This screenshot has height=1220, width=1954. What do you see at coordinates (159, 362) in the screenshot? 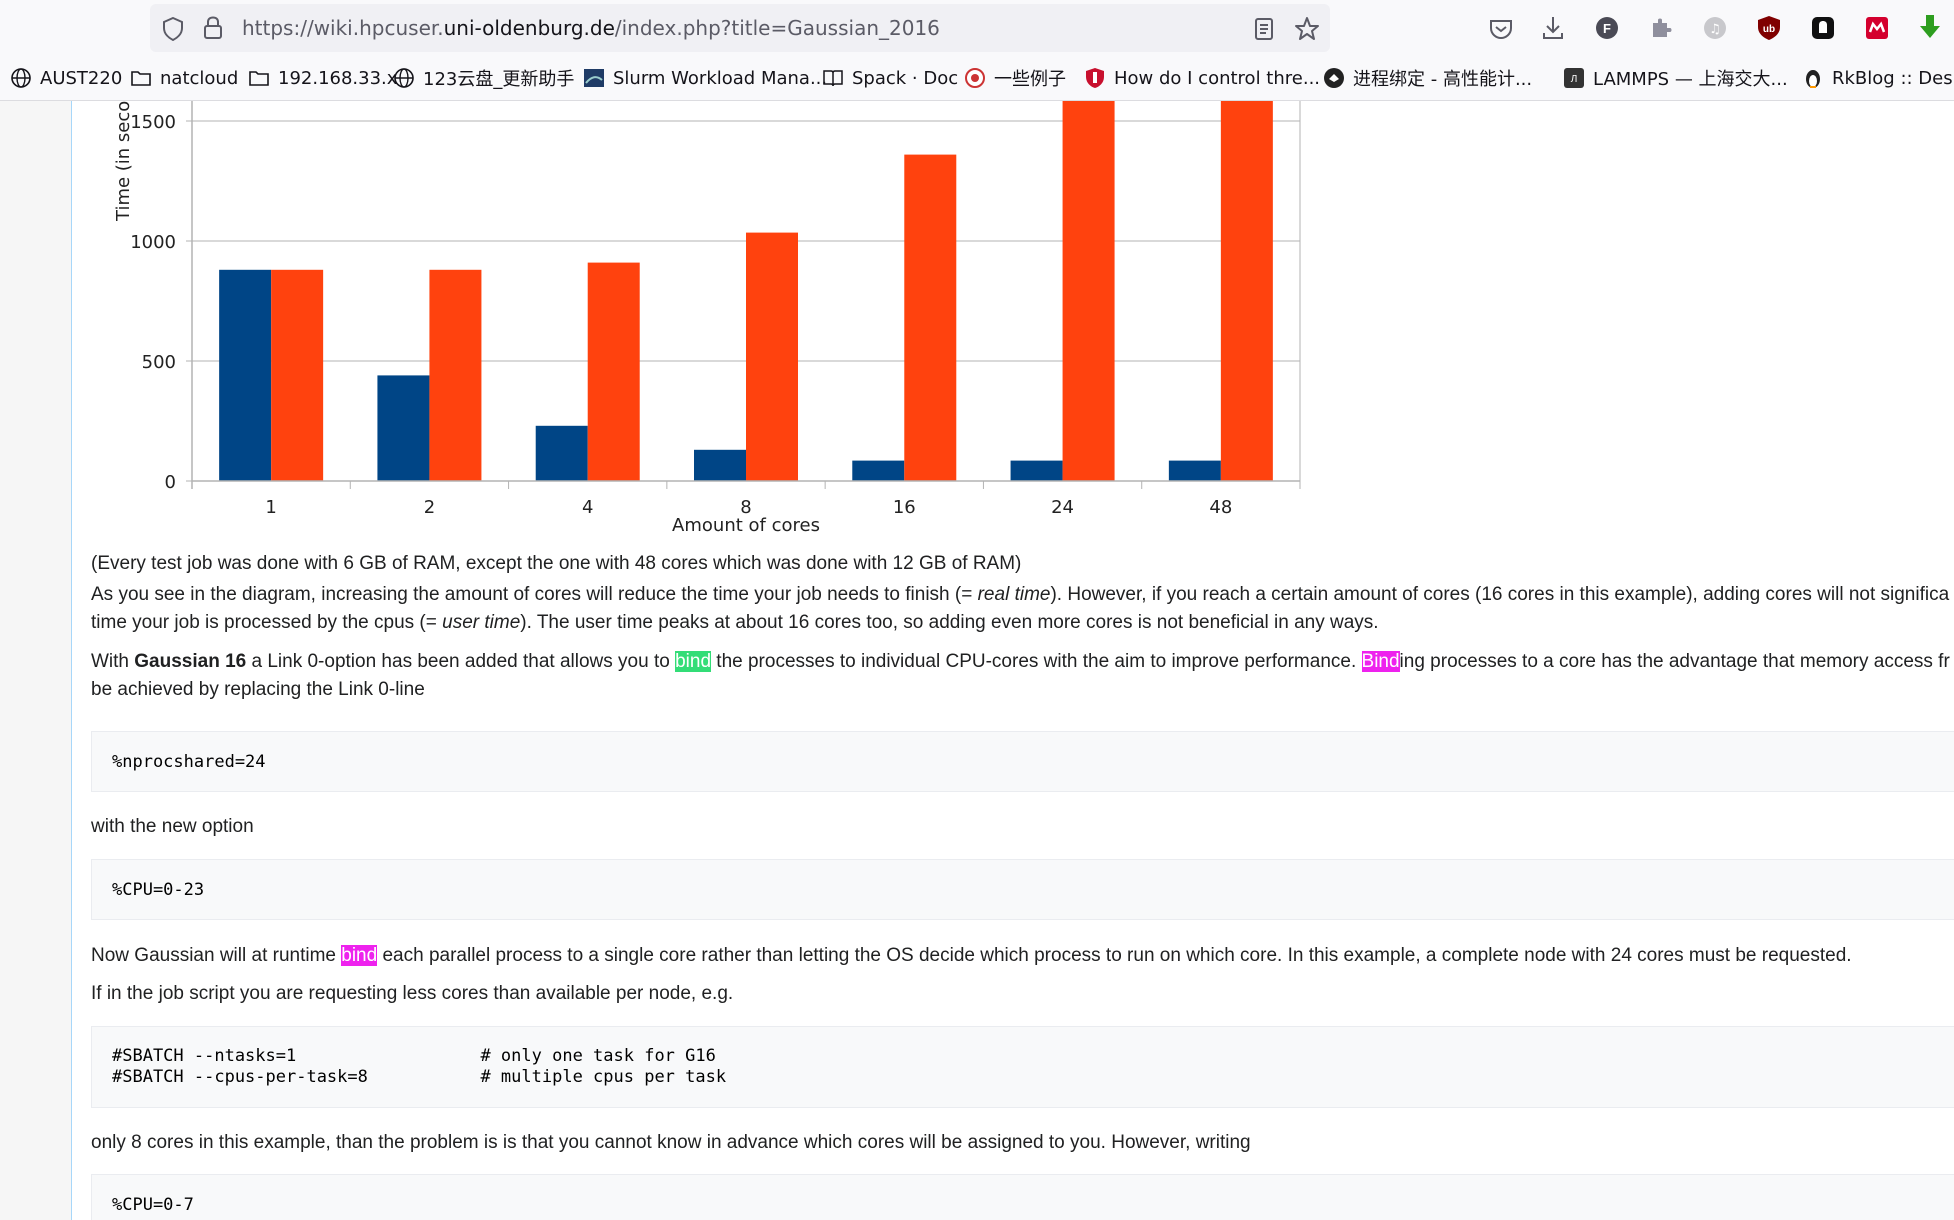
I see `y-tick-label: 500` at bounding box center [159, 362].